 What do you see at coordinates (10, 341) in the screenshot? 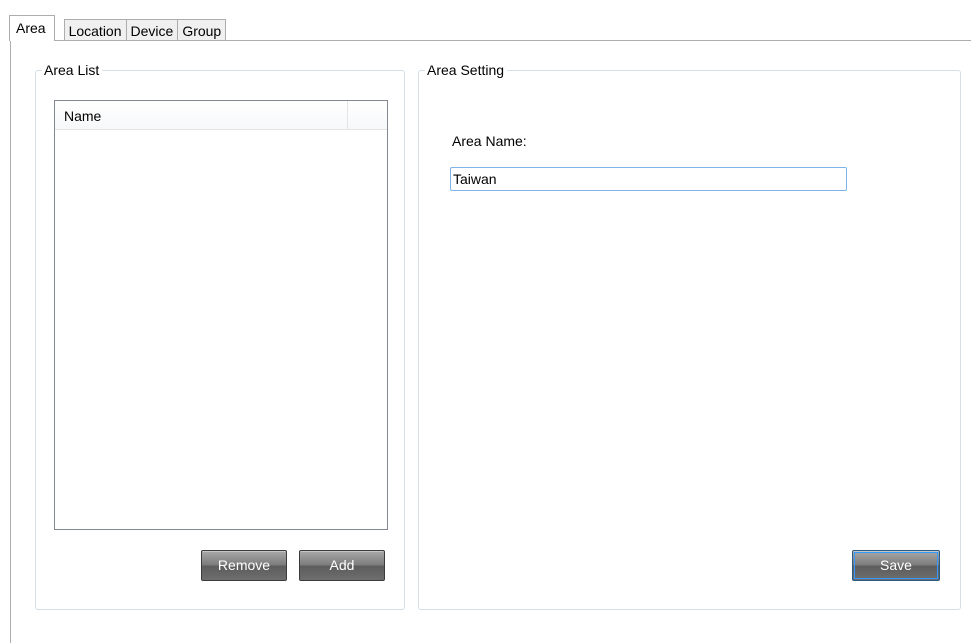
I see `tab-panel-left-border` at bounding box center [10, 341].